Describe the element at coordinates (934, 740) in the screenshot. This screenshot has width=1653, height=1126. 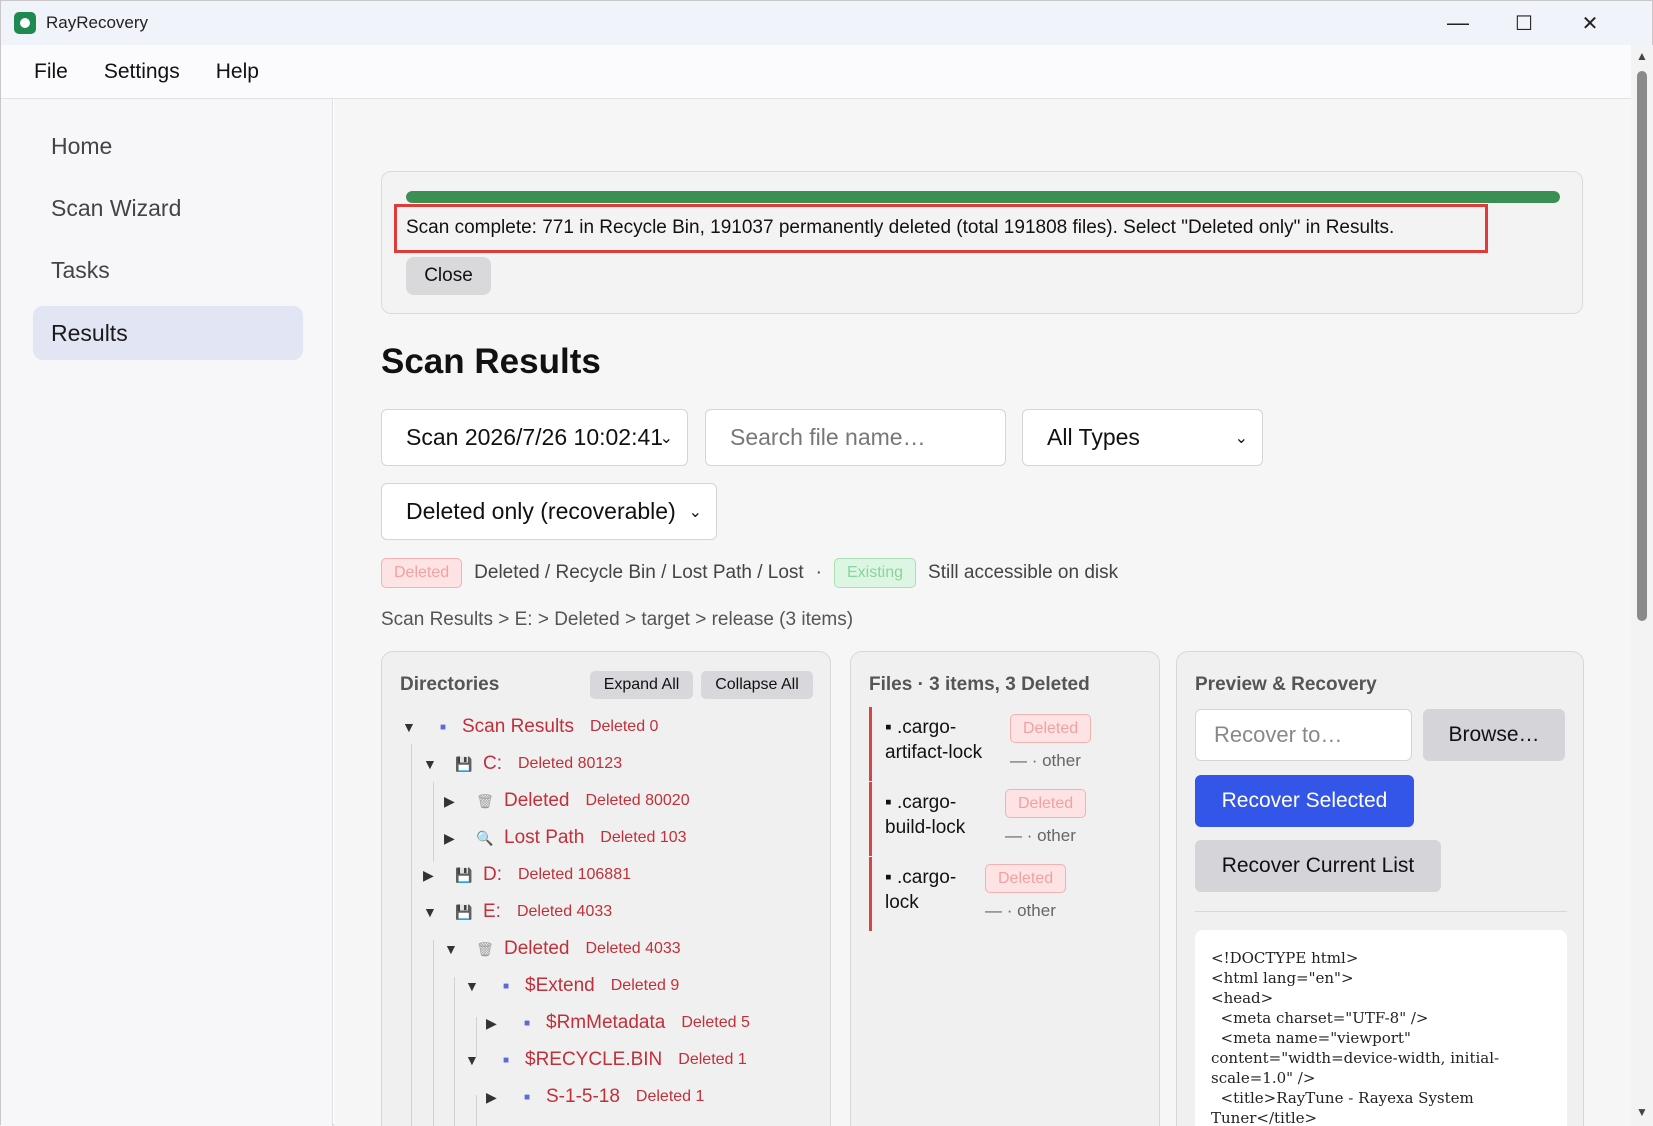
I see `file-name: ▪ .cargo-artifact-lock` at that location.